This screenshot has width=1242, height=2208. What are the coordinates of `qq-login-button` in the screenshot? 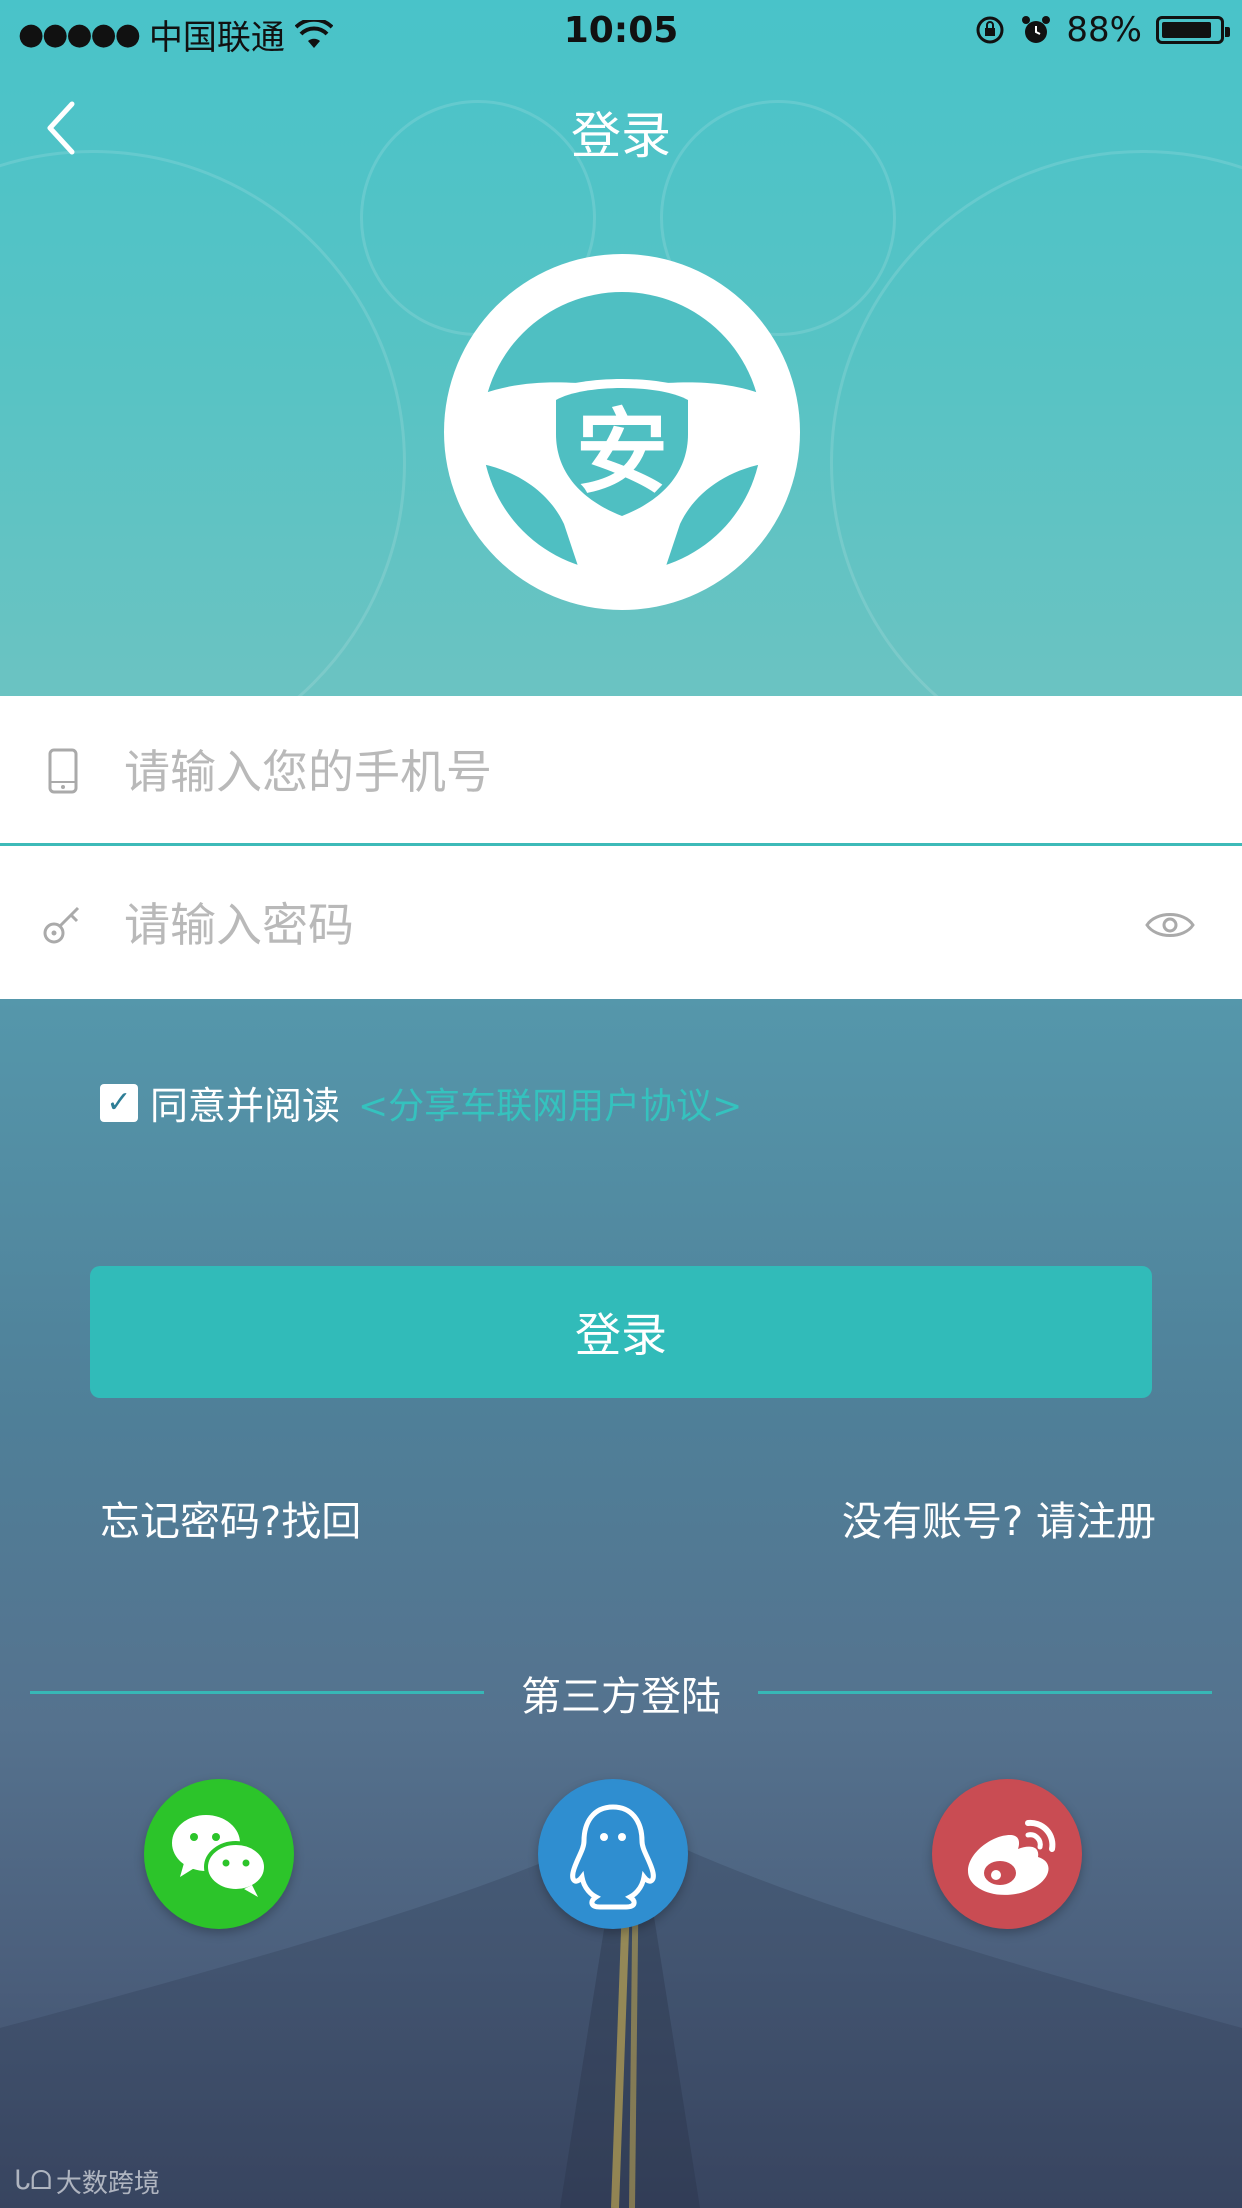 It's located at (613, 1854).